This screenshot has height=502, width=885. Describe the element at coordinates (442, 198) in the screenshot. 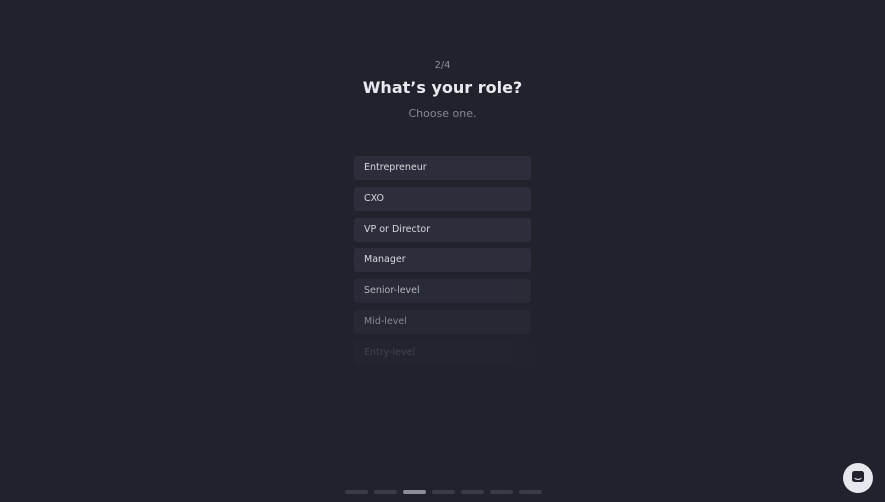

I see `role-option-cxo: CXO` at that location.